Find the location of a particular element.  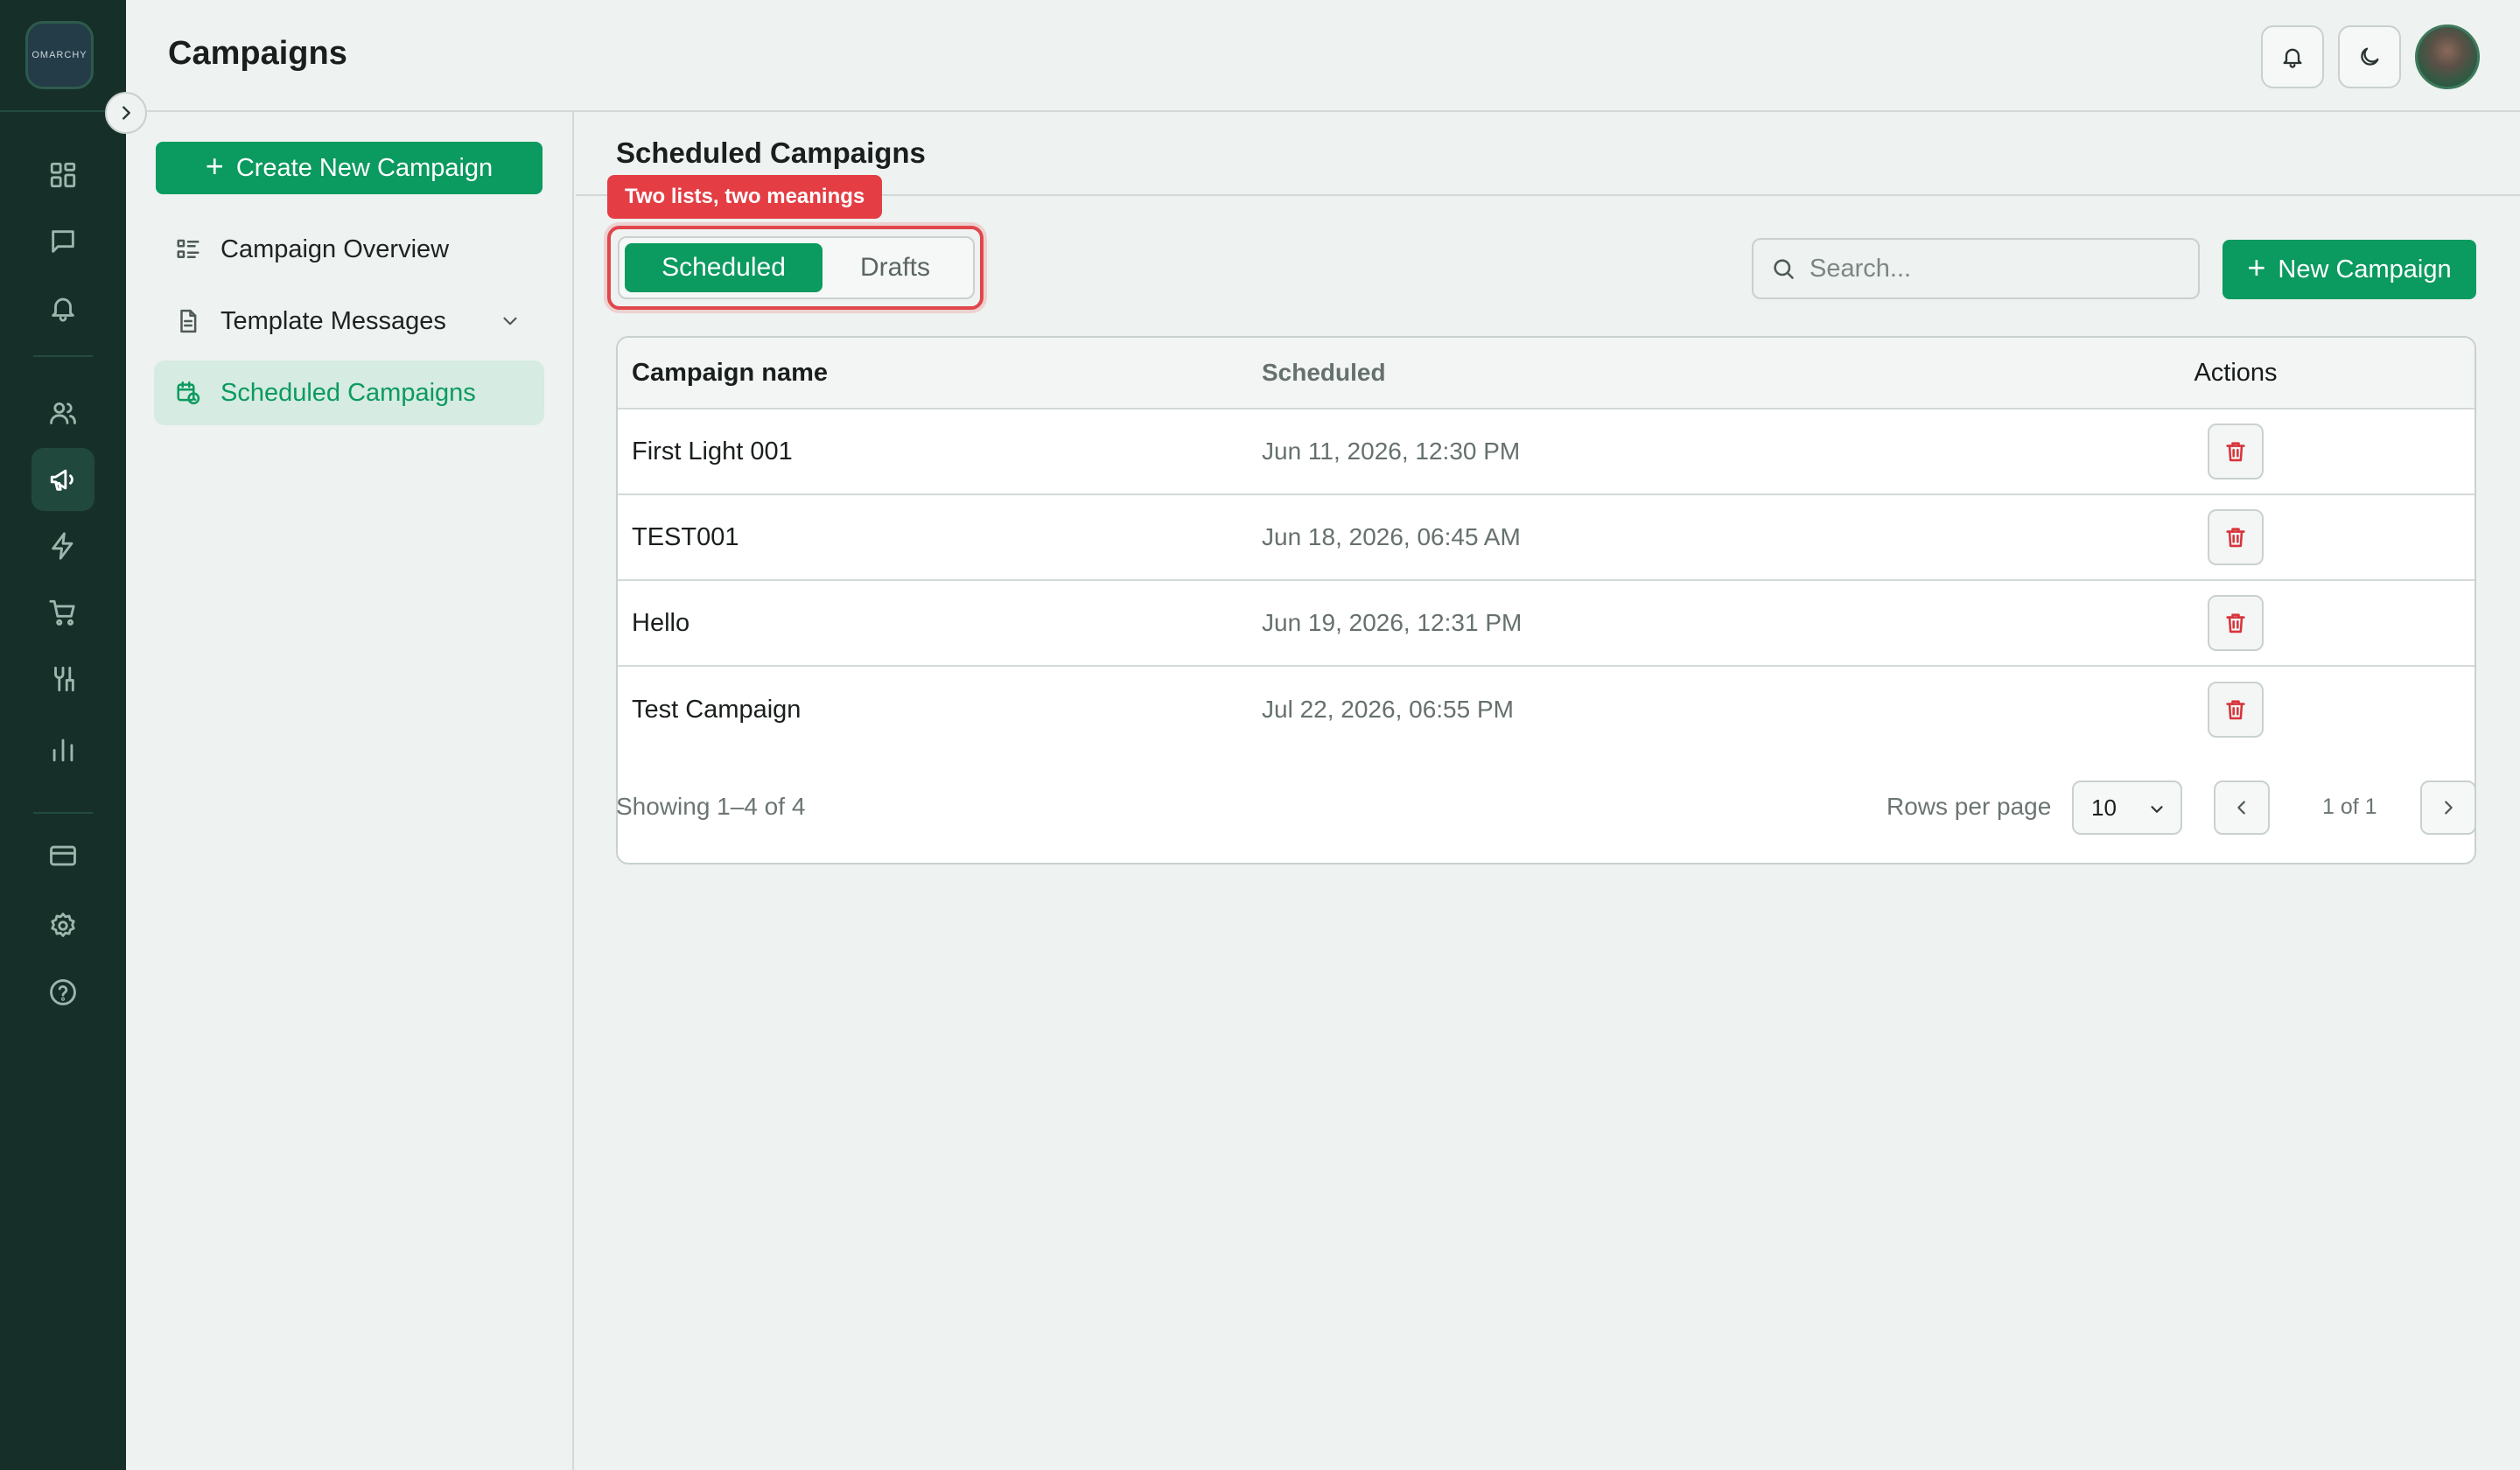

moon-icon is located at coordinates (2370, 56).